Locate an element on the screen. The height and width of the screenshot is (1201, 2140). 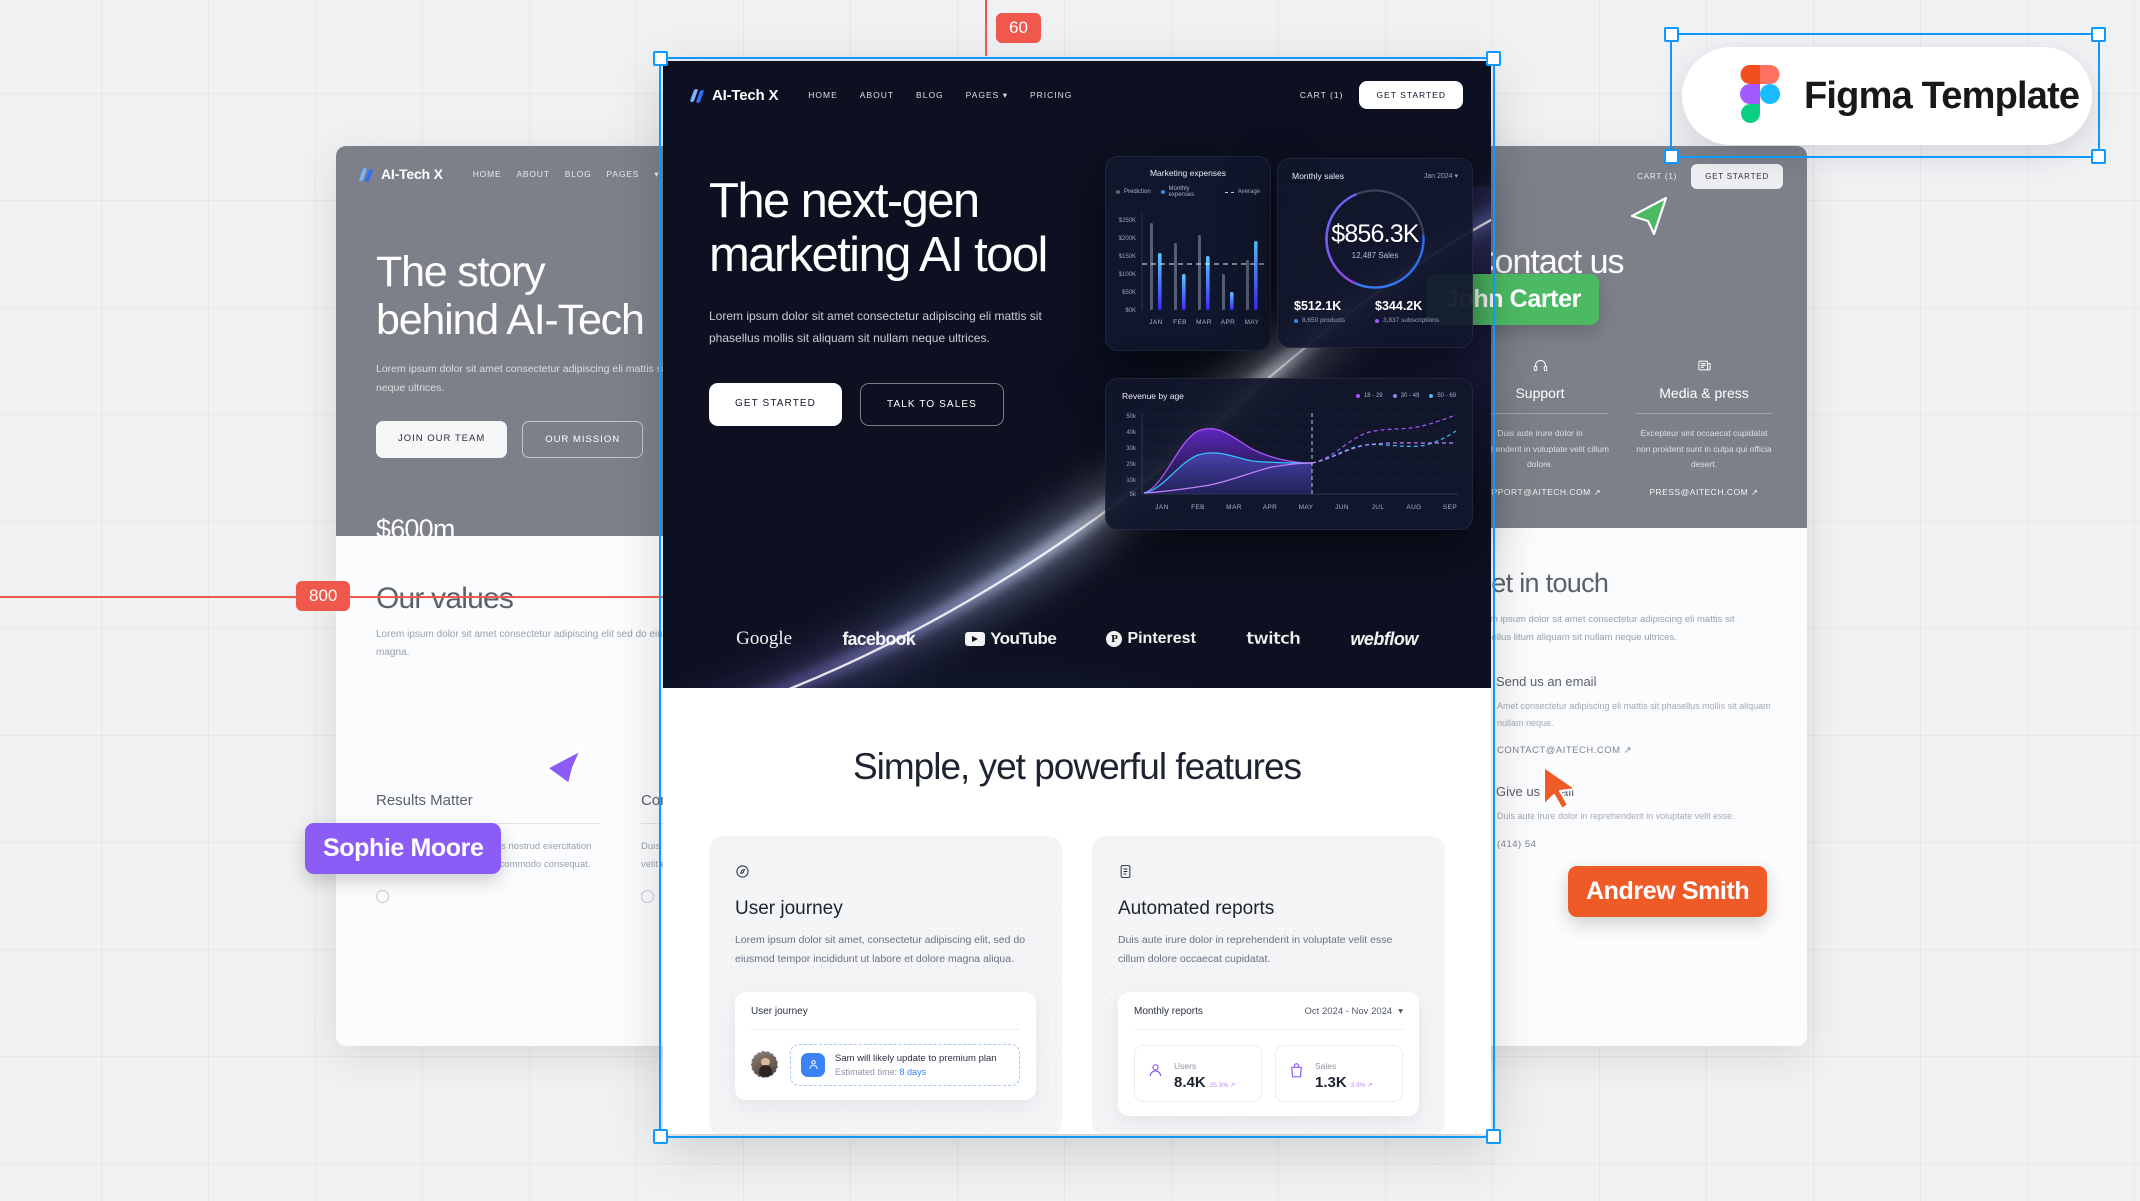
sales-period-selector: Jan 2024 ▾ is located at coordinates (1441, 176).